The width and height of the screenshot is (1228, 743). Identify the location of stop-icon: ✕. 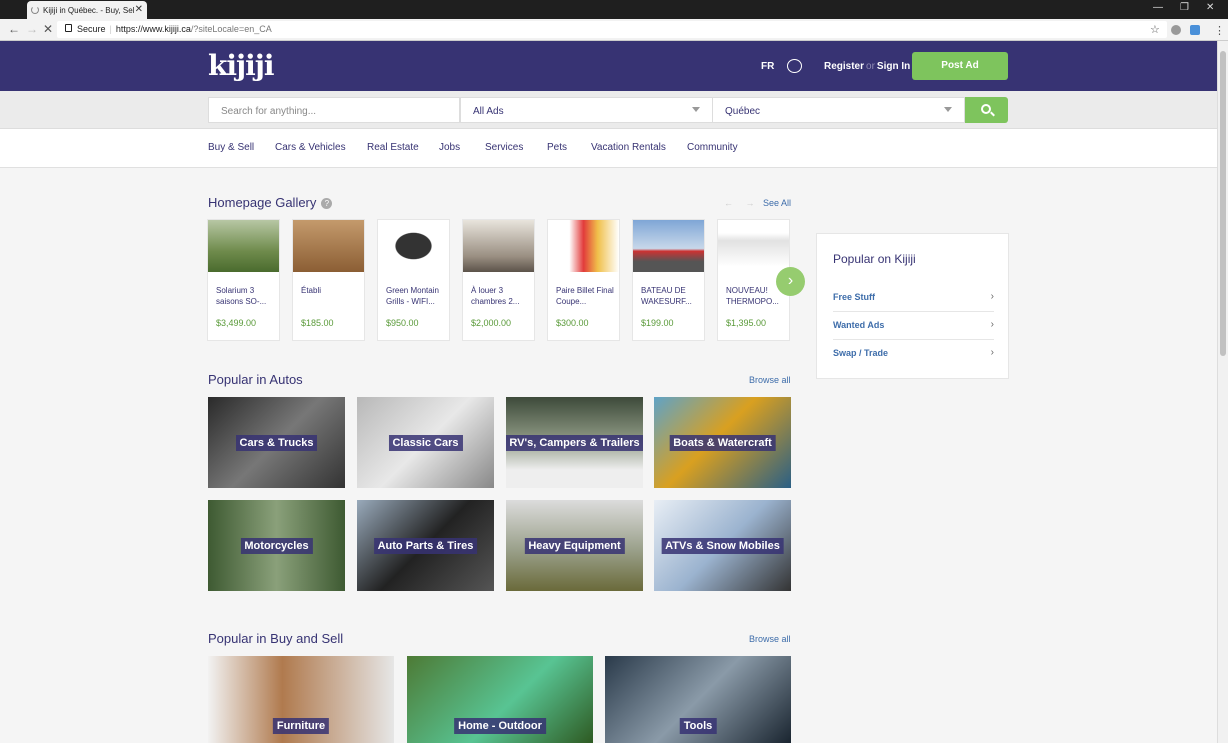
(48, 29).